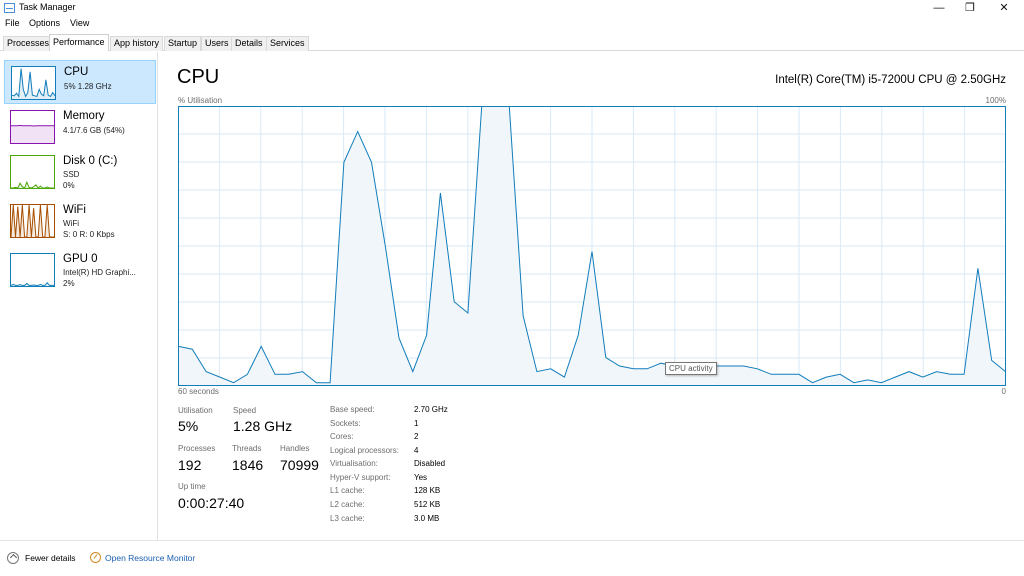  I want to click on sidebar-item-detail: S: 0 R: 0 Kbps, so click(89, 234).